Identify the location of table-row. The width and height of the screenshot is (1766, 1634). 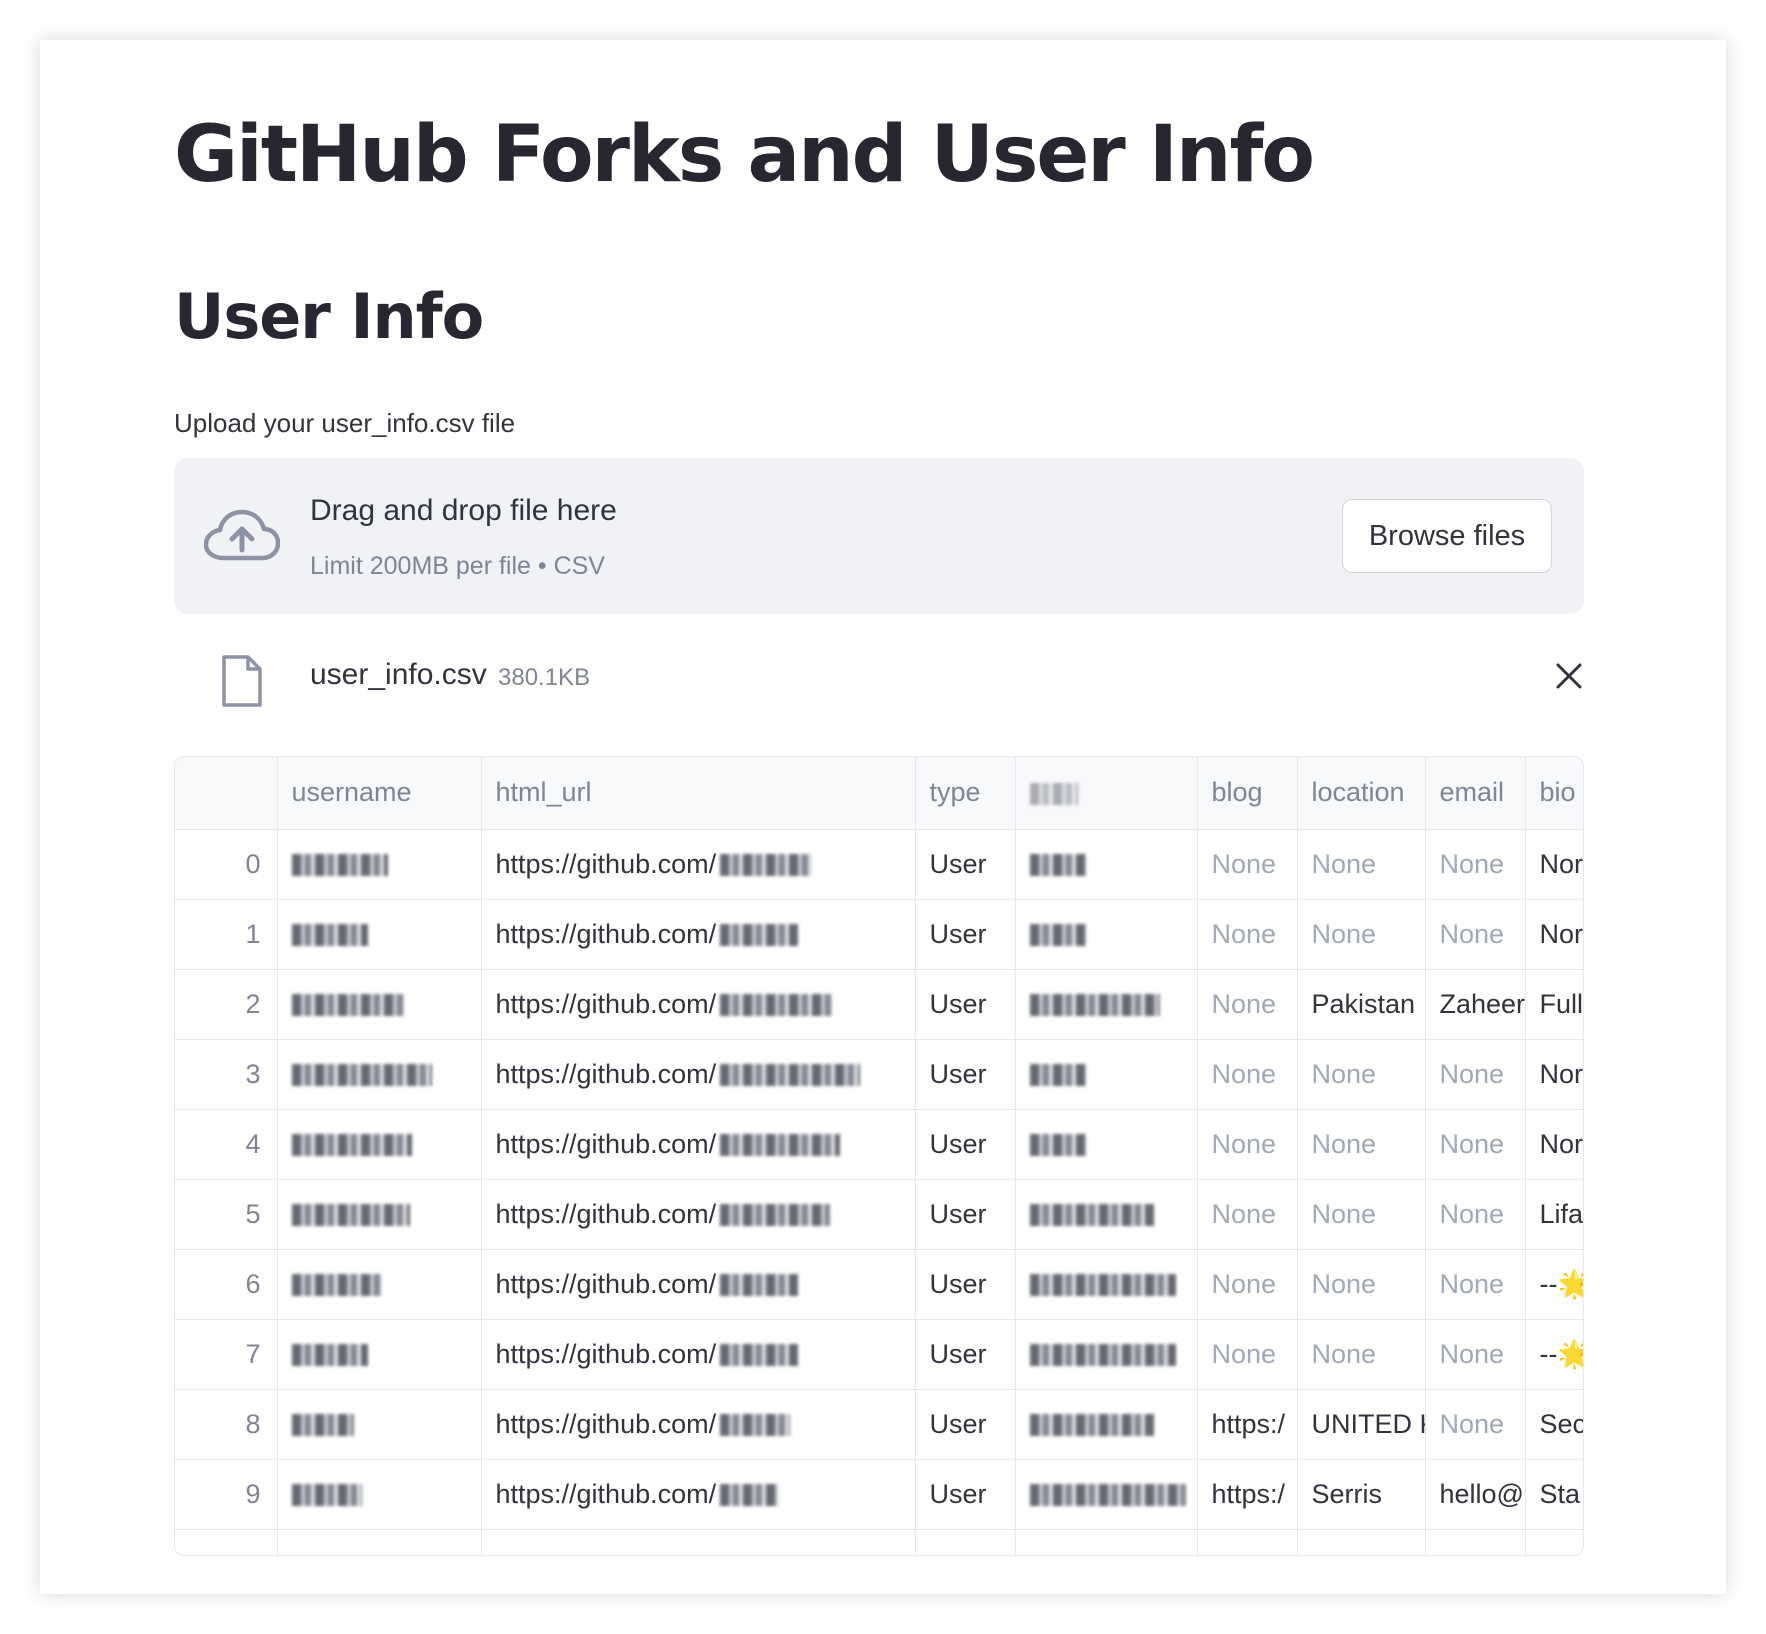
(879, 1542).